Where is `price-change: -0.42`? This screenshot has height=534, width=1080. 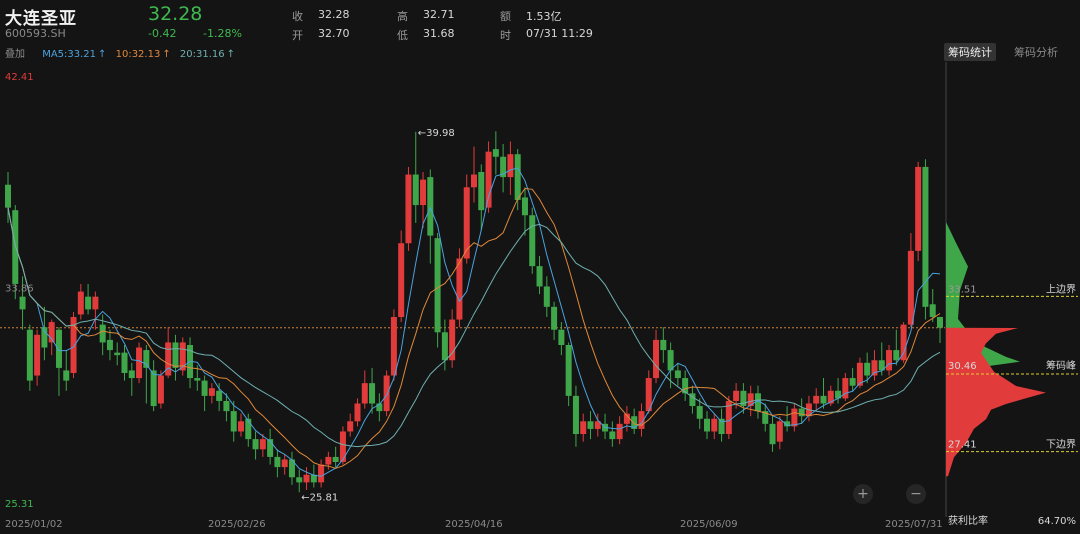 price-change: -0.42 is located at coordinates (162, 33).